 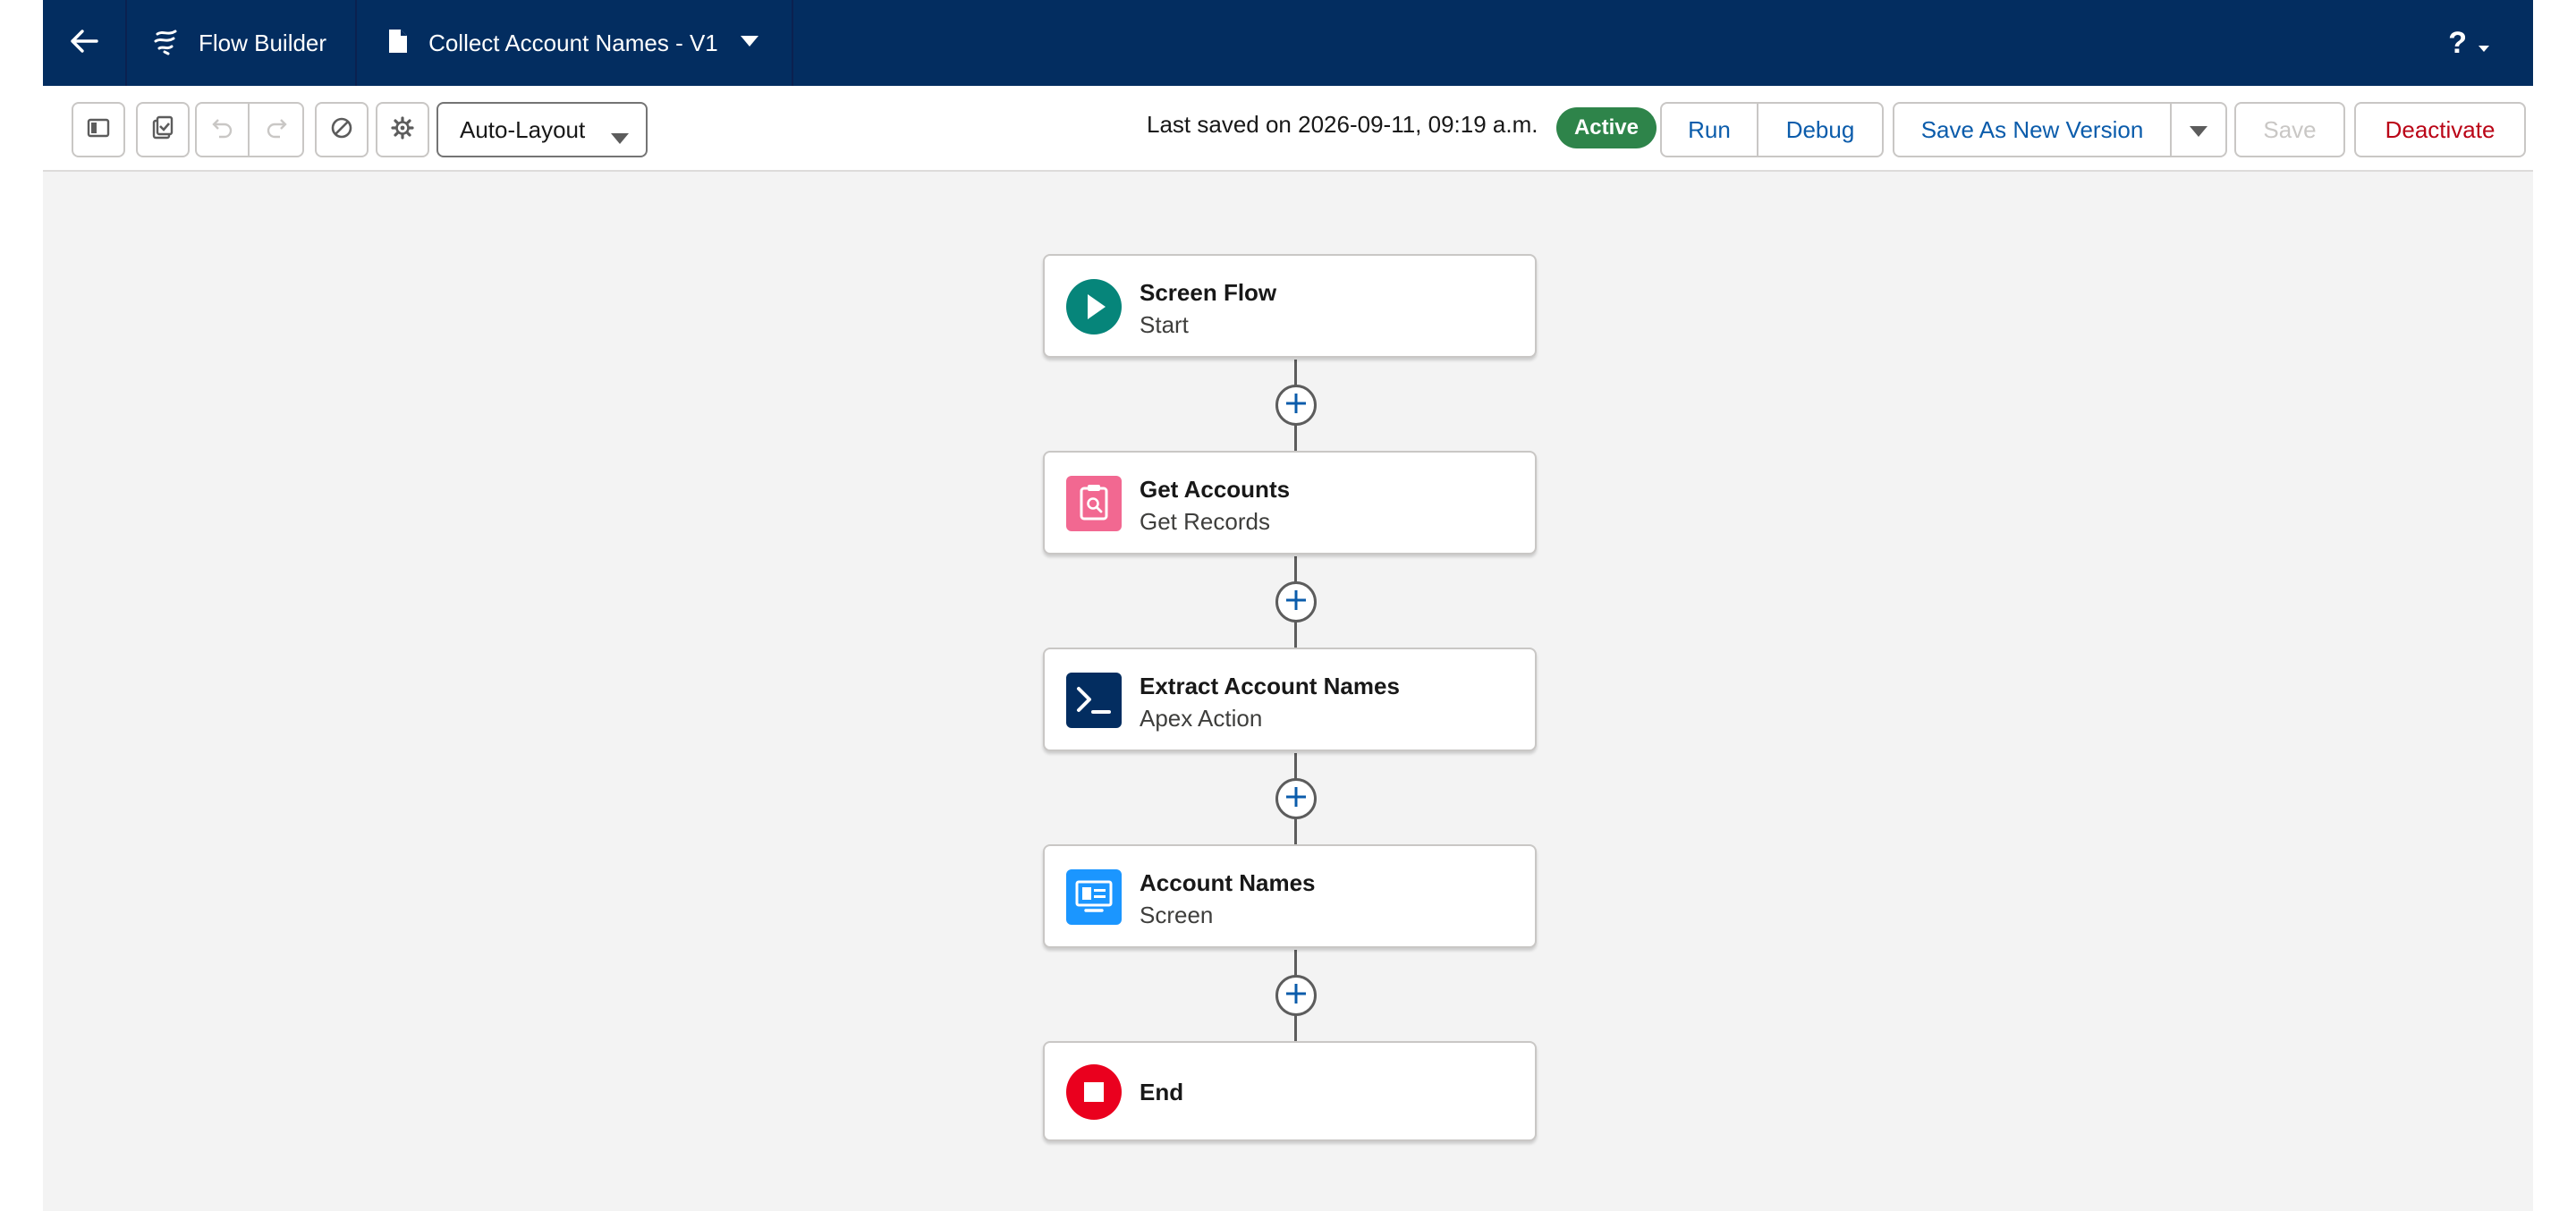 I want to click on last-saved-text: Last saved on 2026-09-11, 09:19 a.m., so click(x=1342, y=124).